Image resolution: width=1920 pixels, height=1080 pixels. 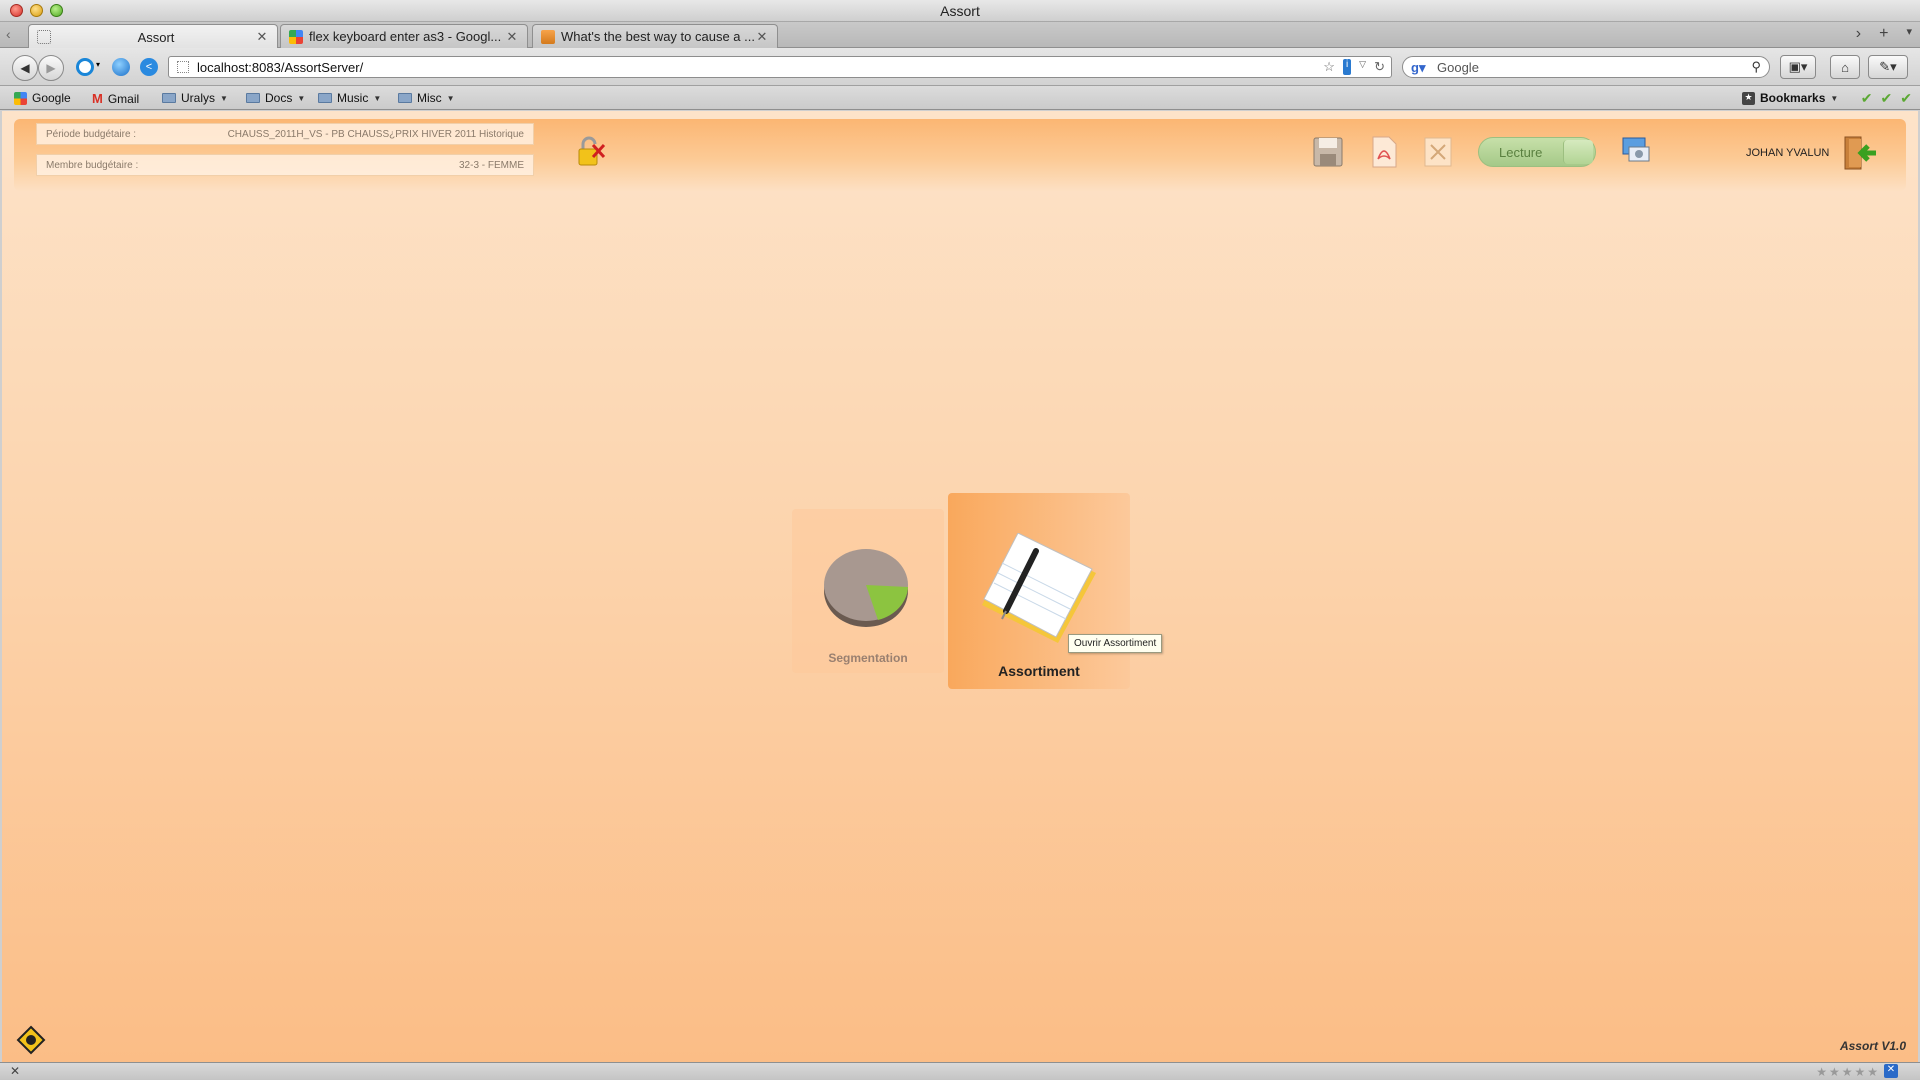 What do you see at coordinates (1521, 152) in the screenshot?
I see `read-mode-label: Lecture` at bounding box center [1521, 152].